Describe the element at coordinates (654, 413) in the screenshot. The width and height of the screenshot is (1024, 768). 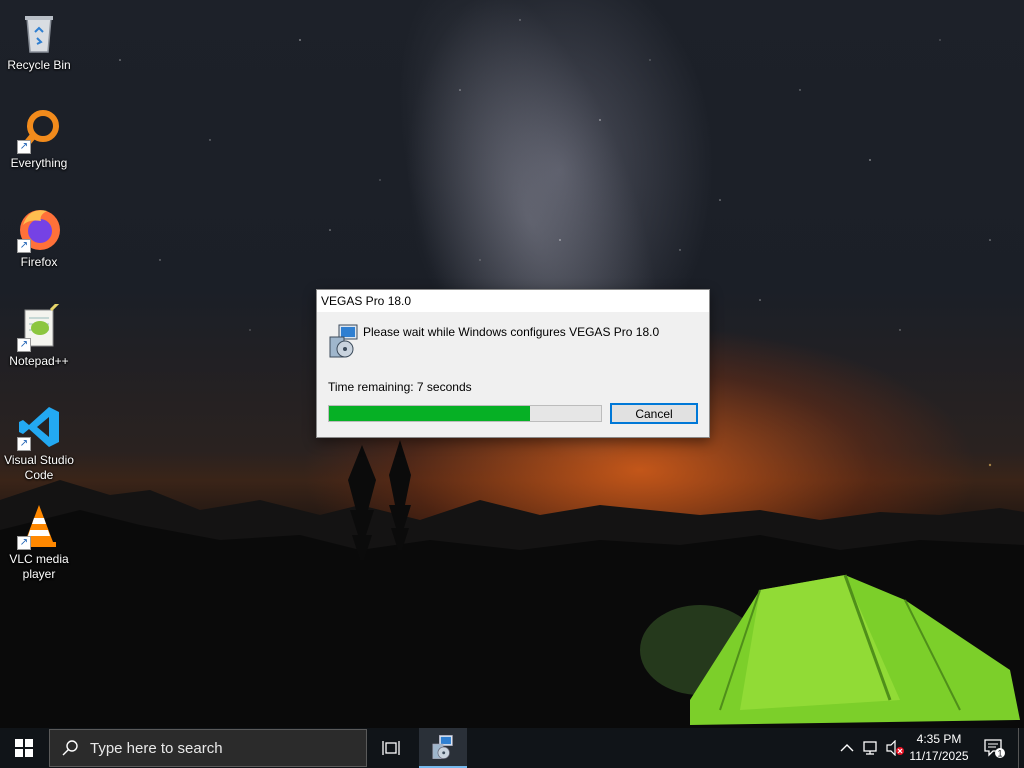
I see `cancel-button: Cancel` at that location.